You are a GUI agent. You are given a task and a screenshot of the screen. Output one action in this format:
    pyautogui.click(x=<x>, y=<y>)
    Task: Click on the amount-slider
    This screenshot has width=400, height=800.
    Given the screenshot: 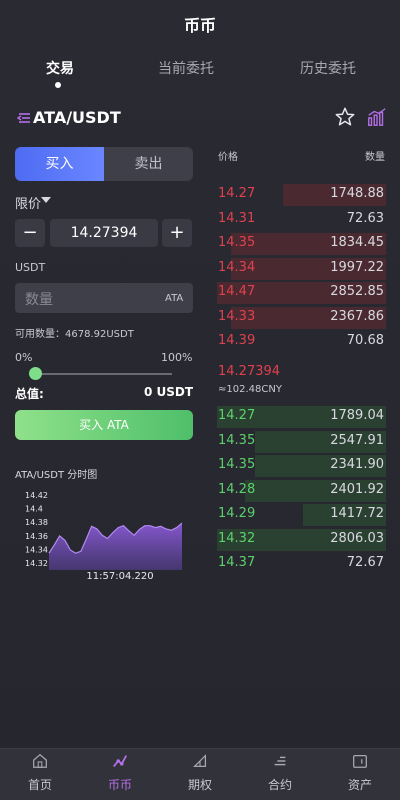 What is the action you would take?
    pyautogui.click(x=103, y=374)
    